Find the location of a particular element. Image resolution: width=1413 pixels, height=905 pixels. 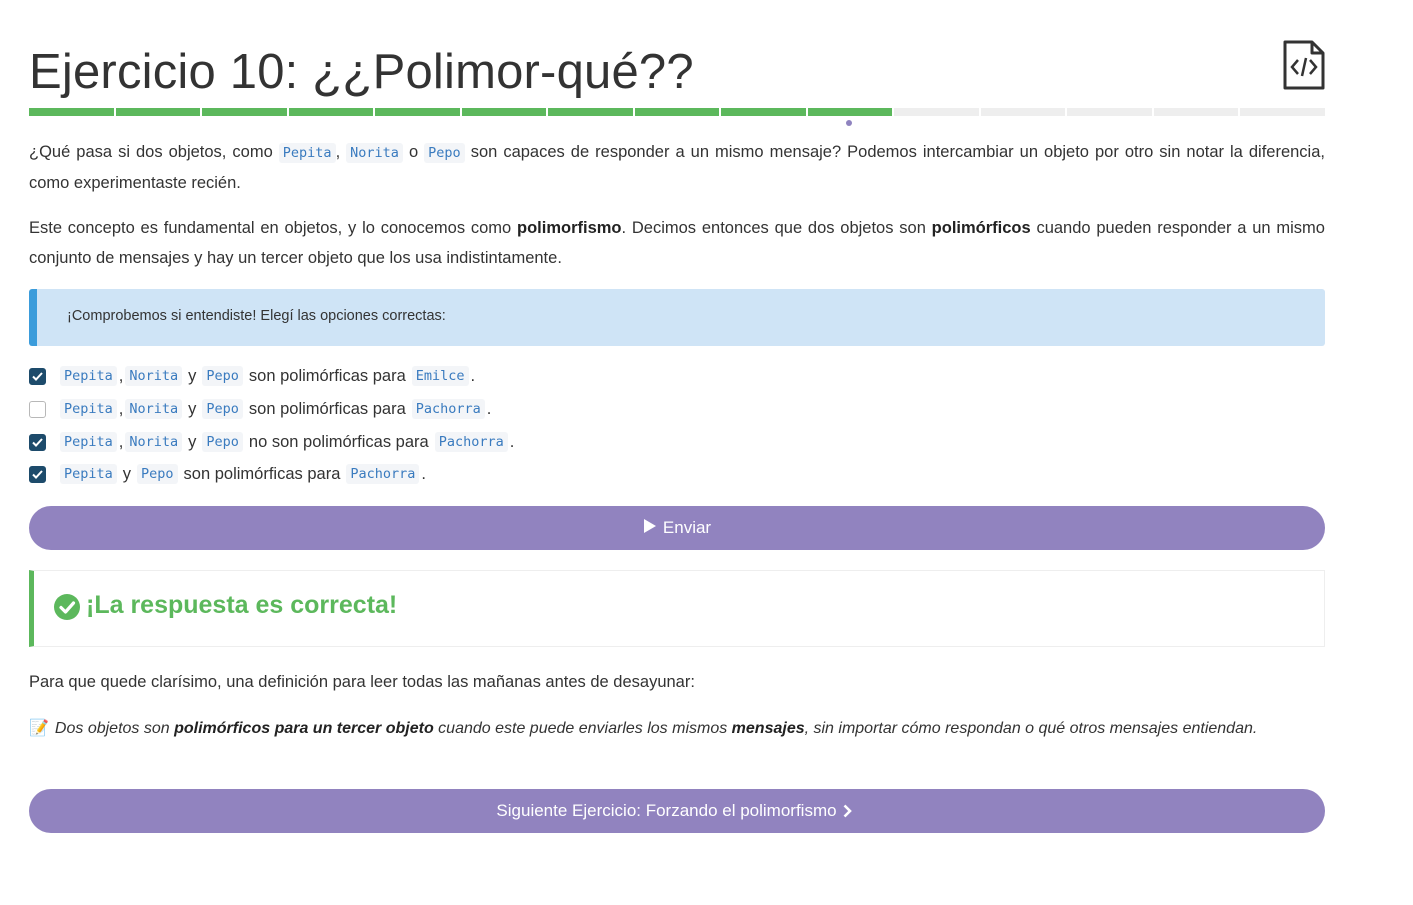

current-exercise-marker is located at coordinates (849, 123).